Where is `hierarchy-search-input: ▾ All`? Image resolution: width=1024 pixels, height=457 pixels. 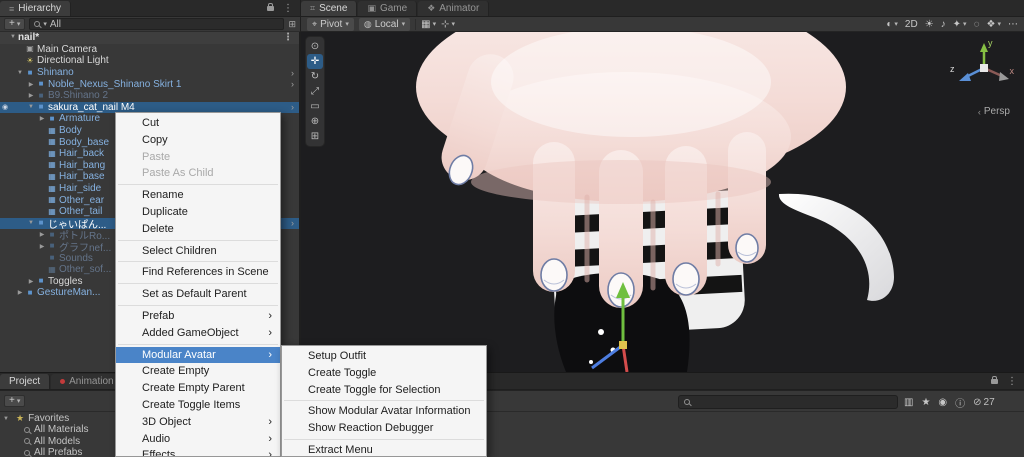 hierarchy-search-input: ▾ All is located at coordinates (157, 24).